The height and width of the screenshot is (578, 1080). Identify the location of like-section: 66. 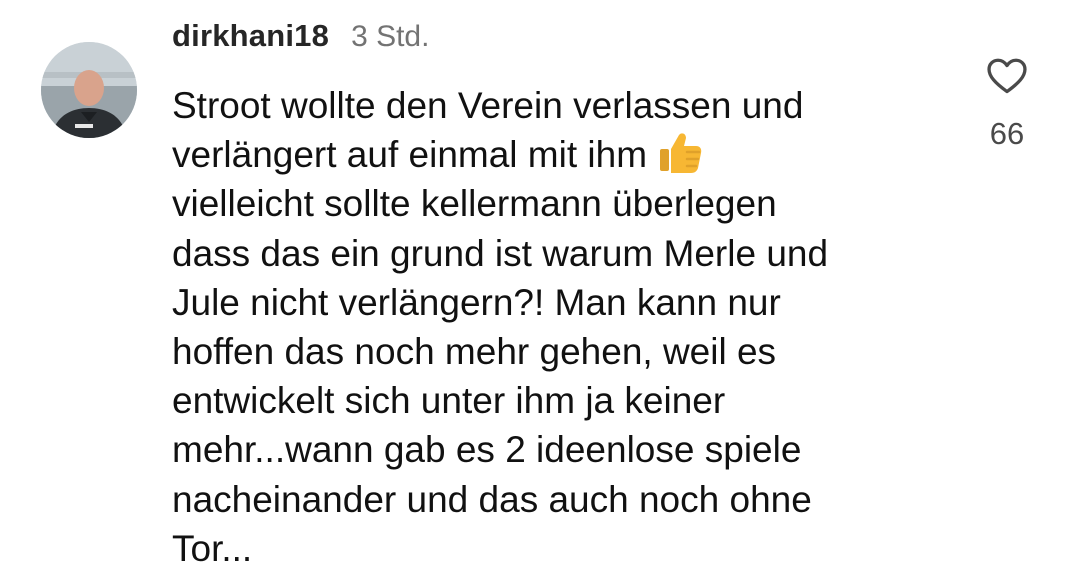
(1007, 103).